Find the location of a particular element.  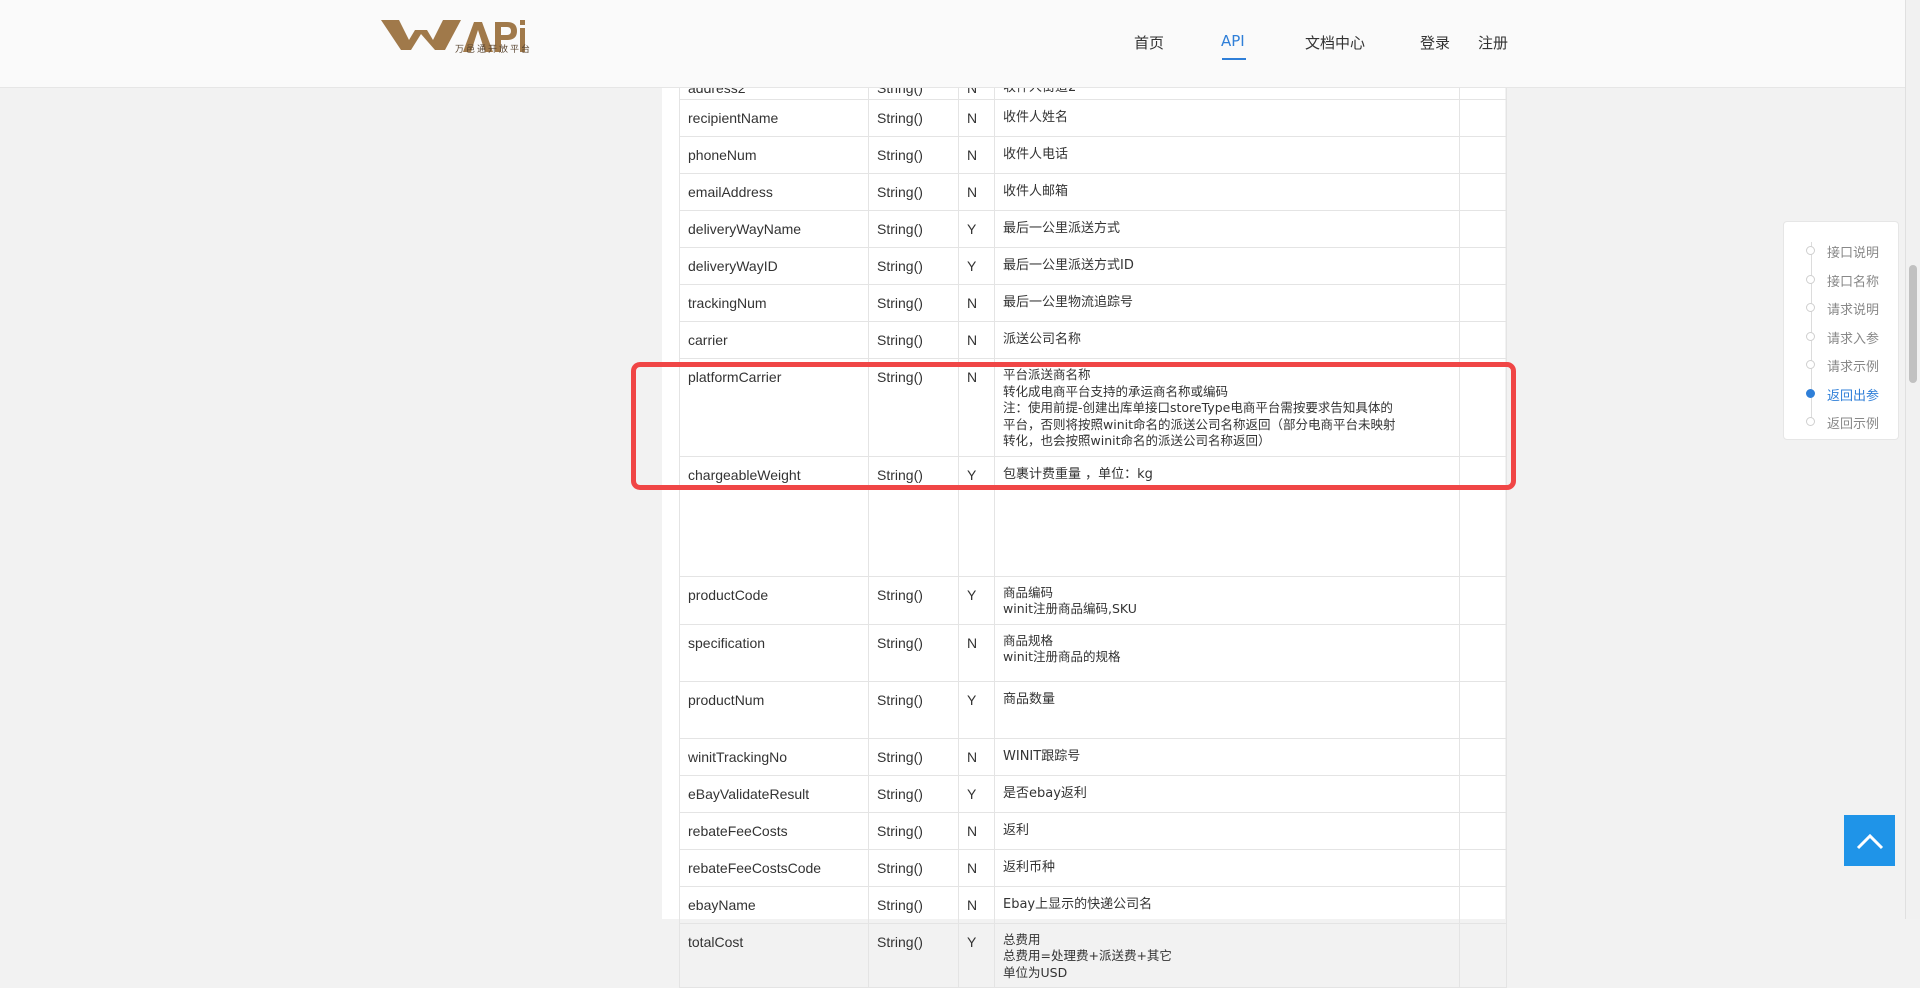

toc-item: 返回出参 is located at coordinates (1841, 395).